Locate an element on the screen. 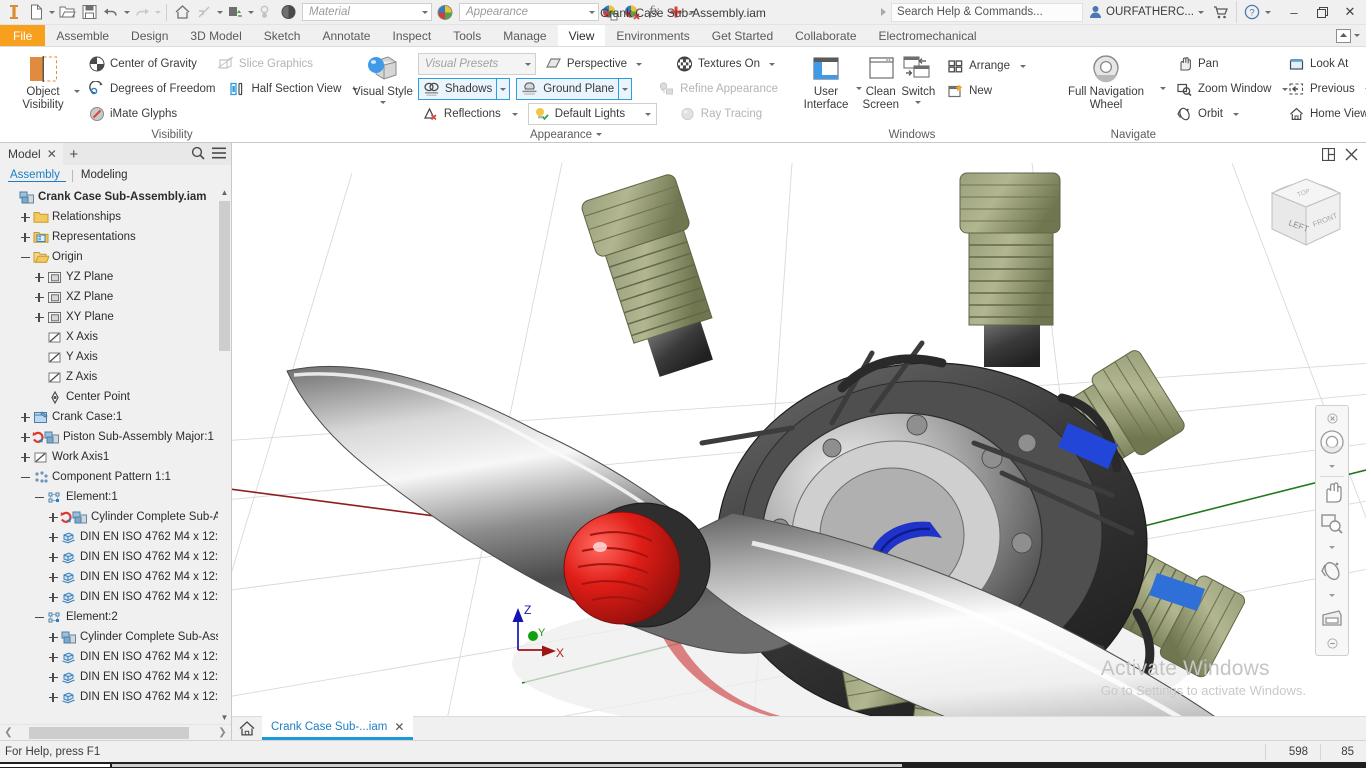 Image resolution: width=1366 pixels, height=768 pixels. new-window-button: New is located at coordinates (969, 91).